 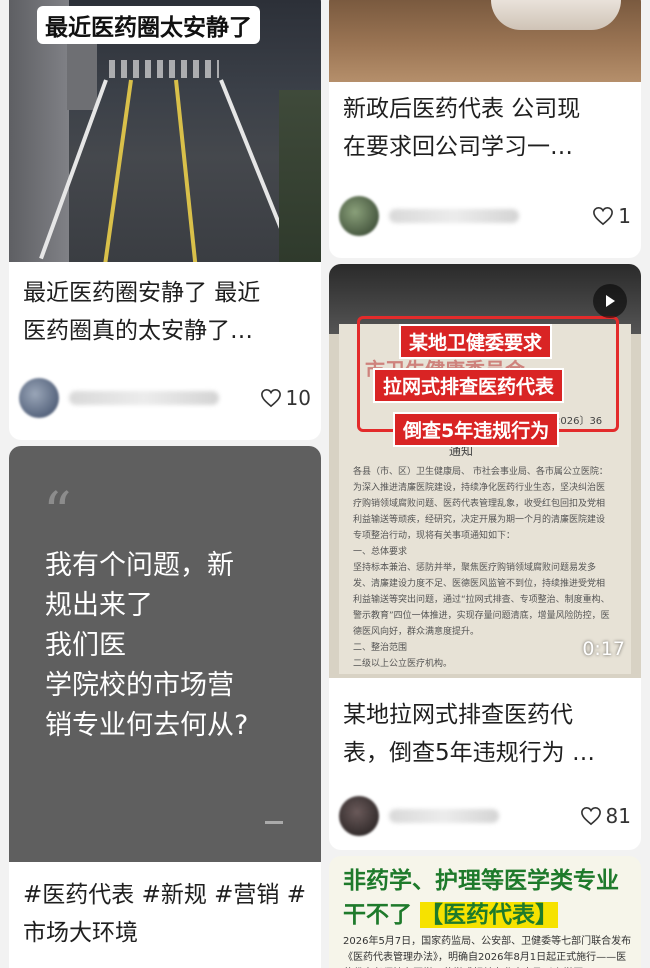 I want to click on like-count: 81, so click(x=618, y=816).